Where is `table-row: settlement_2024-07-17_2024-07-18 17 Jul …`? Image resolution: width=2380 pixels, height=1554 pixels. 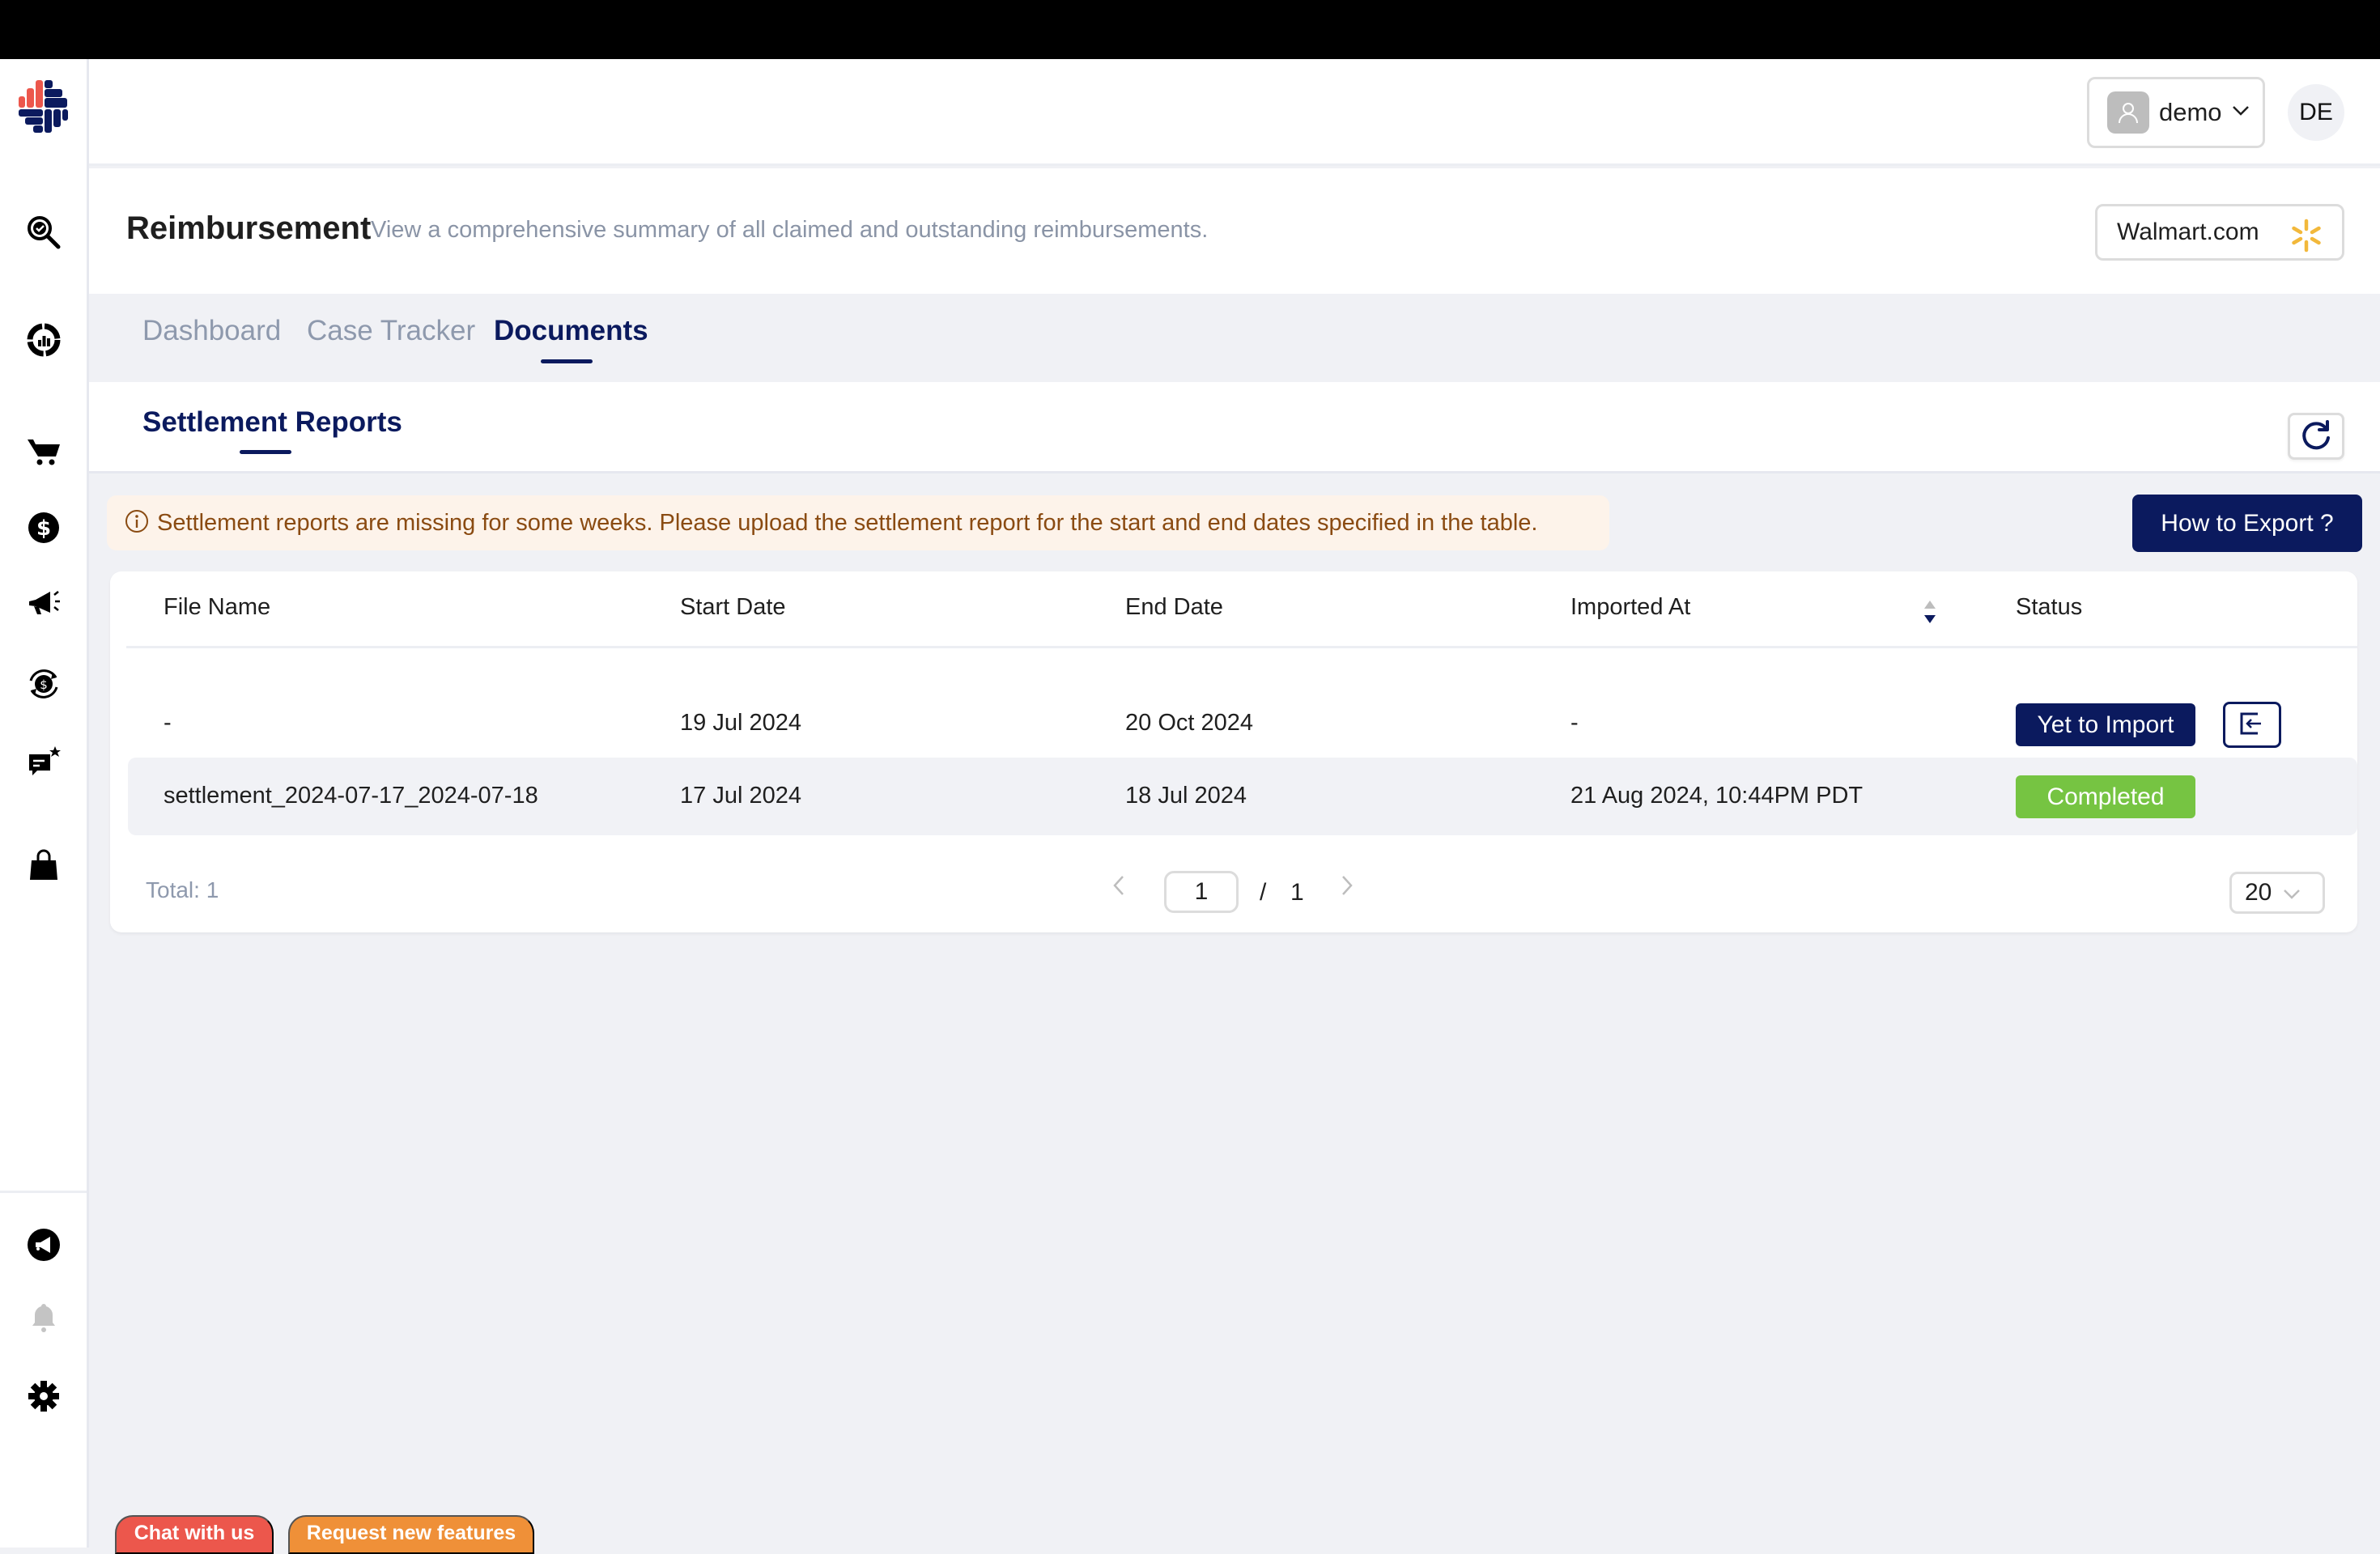
table-row: settlement_2024-07-17_2024-07-18 17 Jul … is located at coordinates (1243, 796).